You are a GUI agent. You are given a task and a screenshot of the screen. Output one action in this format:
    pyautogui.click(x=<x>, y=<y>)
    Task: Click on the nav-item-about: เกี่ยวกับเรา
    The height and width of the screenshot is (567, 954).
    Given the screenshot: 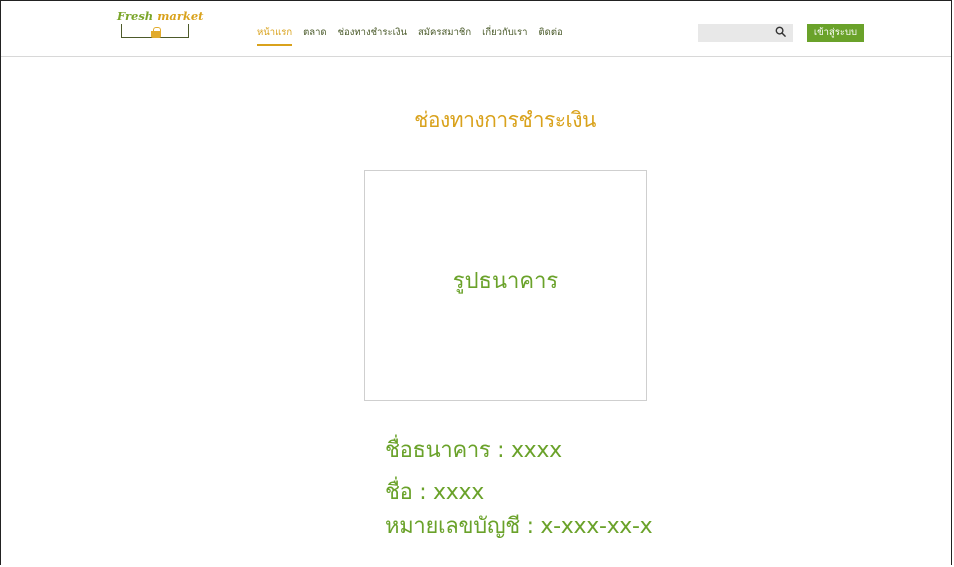 What is the action you would take?
    pyautogui.click(x=504, y=35)
    